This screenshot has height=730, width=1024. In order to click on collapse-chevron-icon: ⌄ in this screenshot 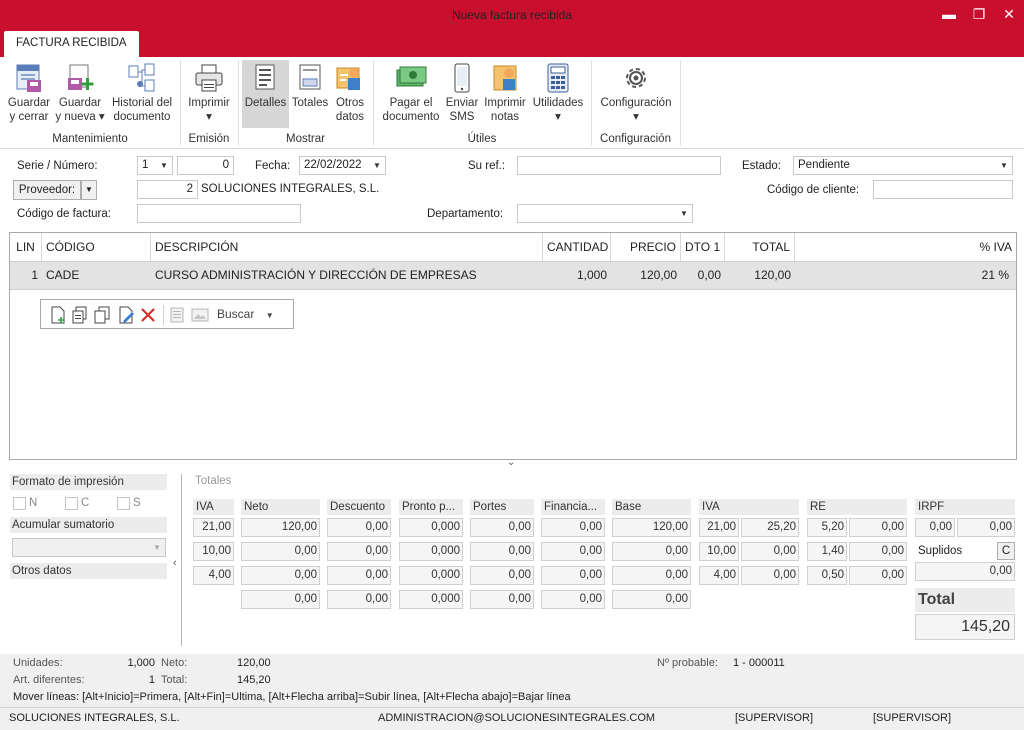, I will do `click(511, 462)`.